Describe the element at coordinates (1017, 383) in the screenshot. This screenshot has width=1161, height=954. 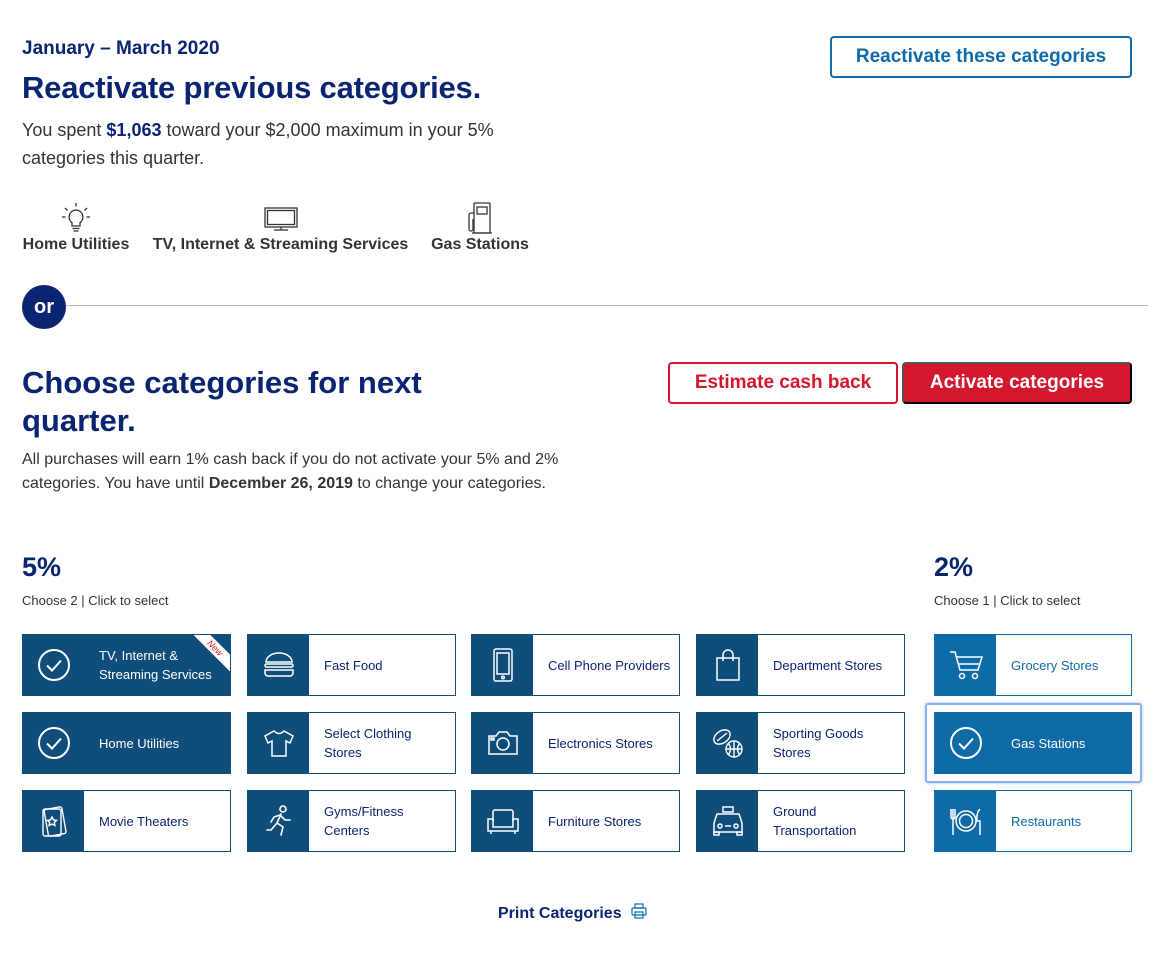
I see `activate-categories-button: Activate categories` at that location.